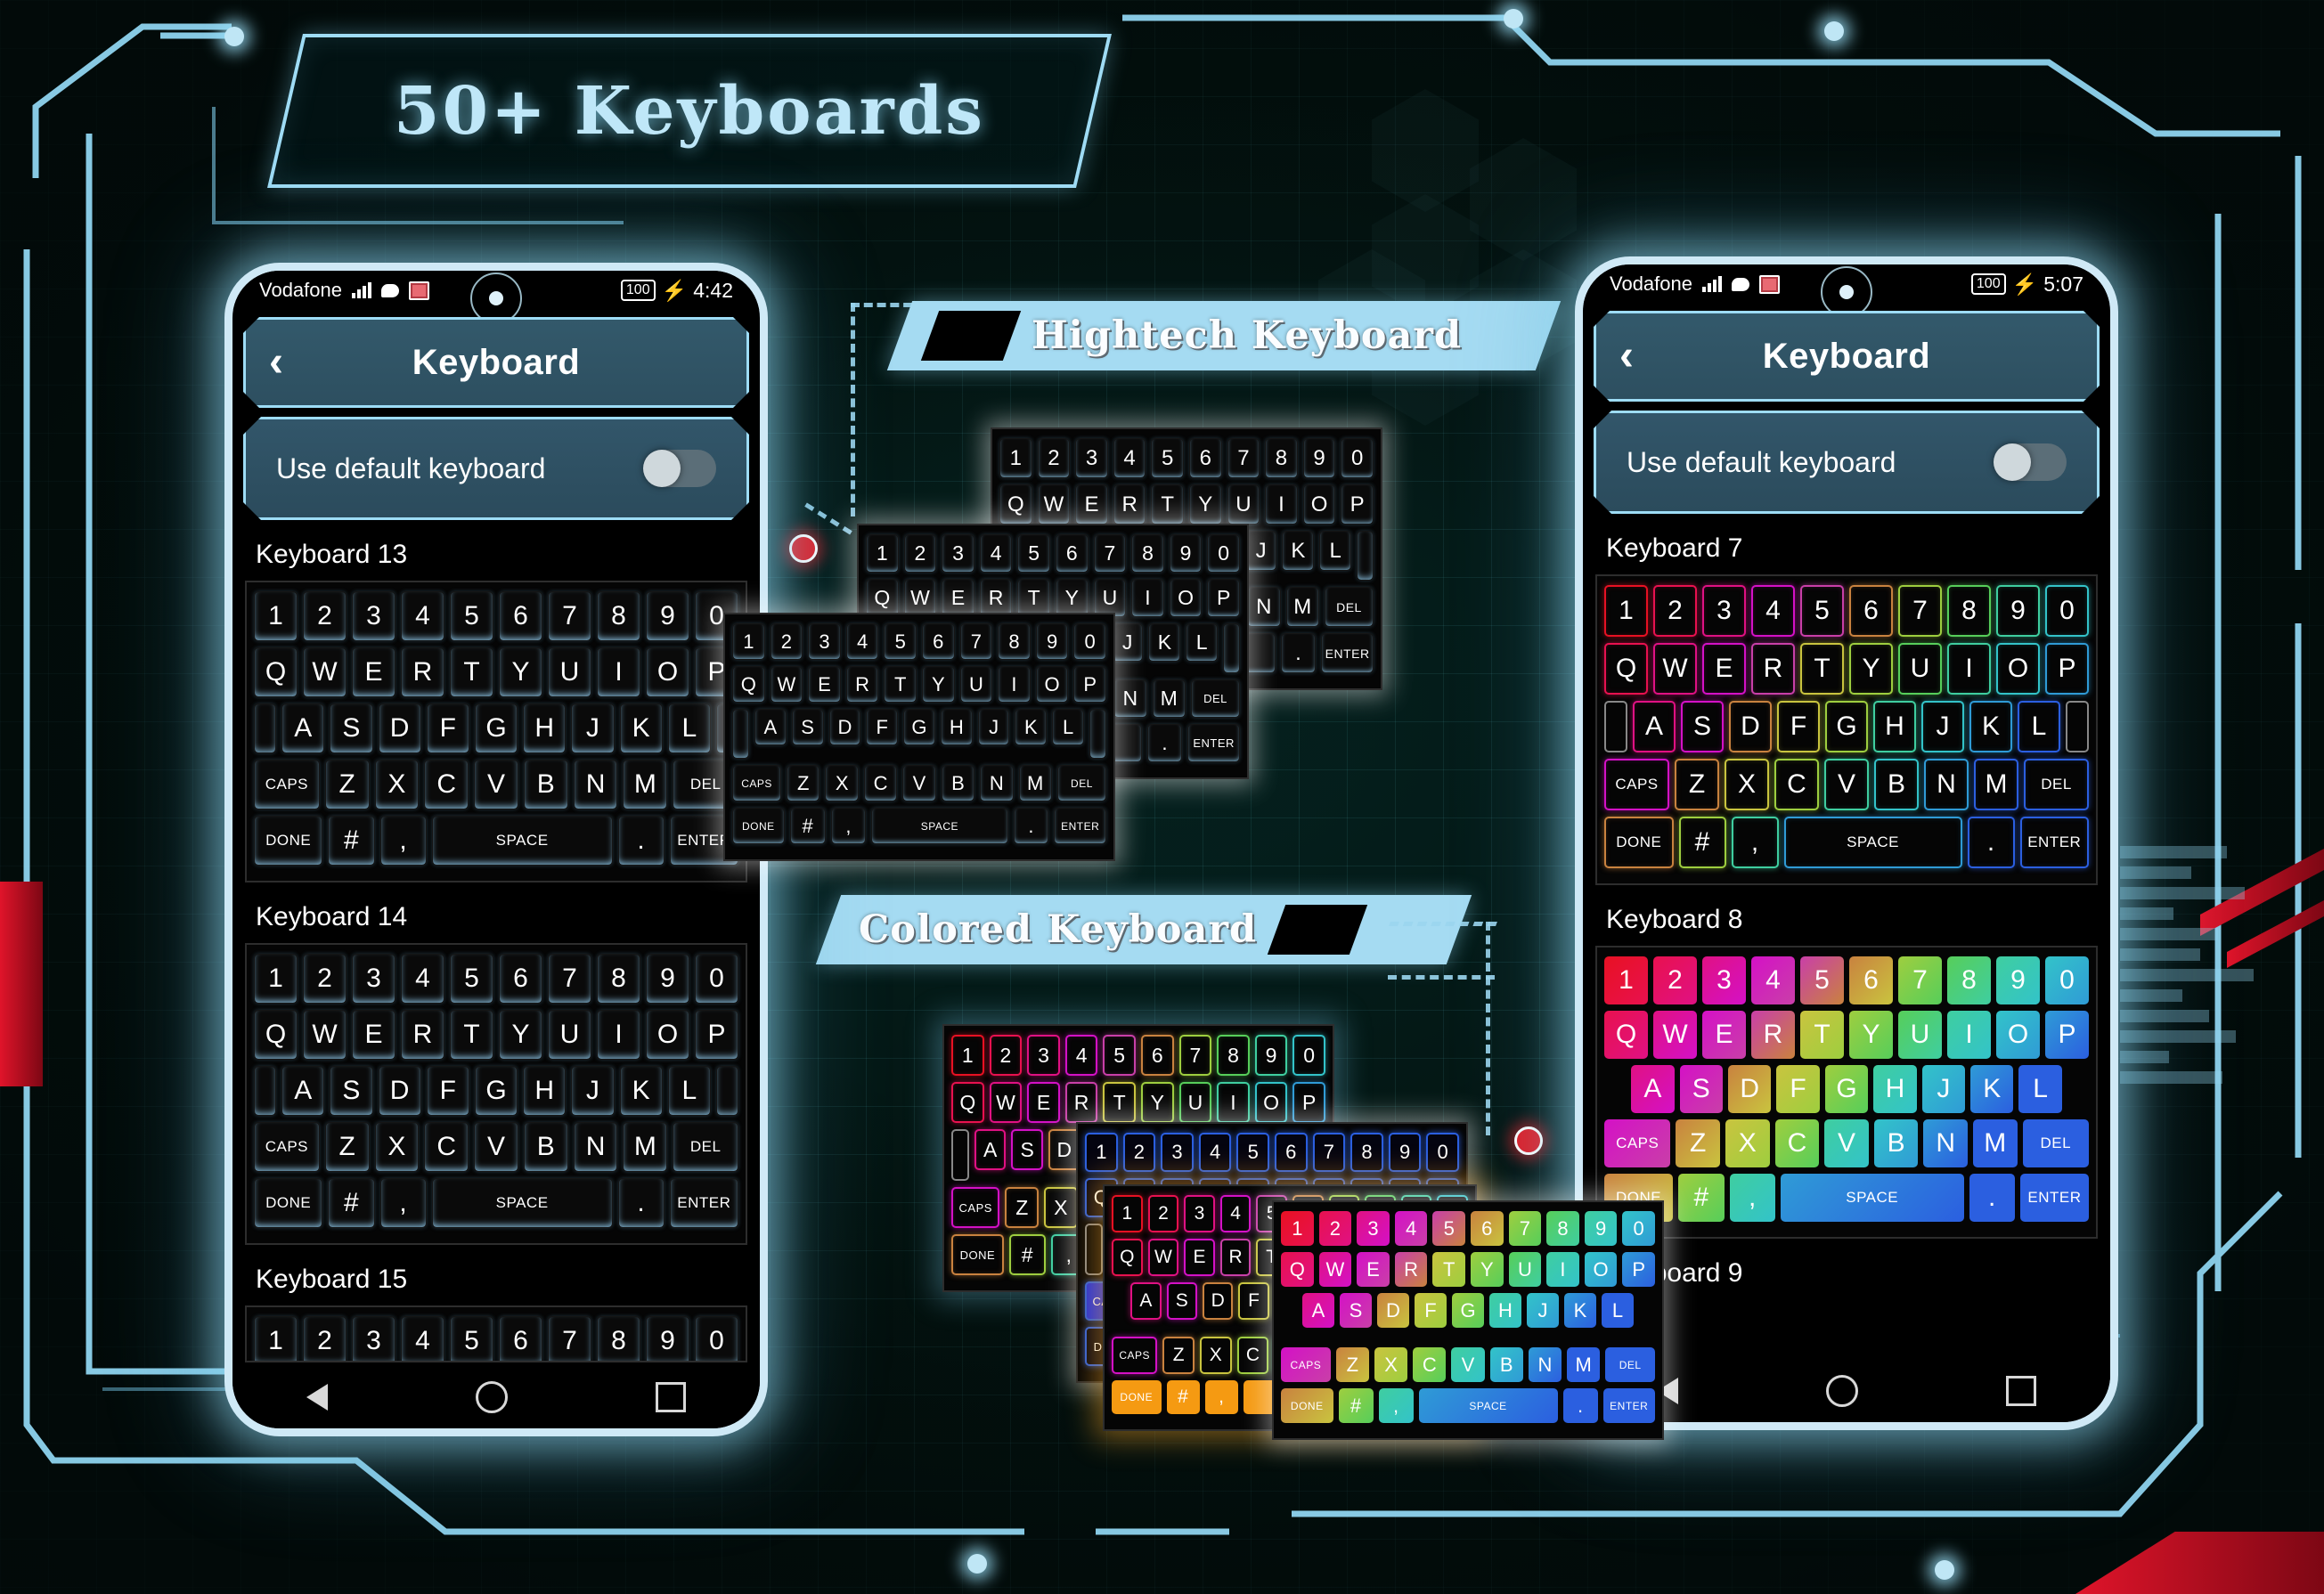  What do you see at coordinates (990, 1149) in the screenshot?
I see `key-a: A` at bounding box center [990, 1149].